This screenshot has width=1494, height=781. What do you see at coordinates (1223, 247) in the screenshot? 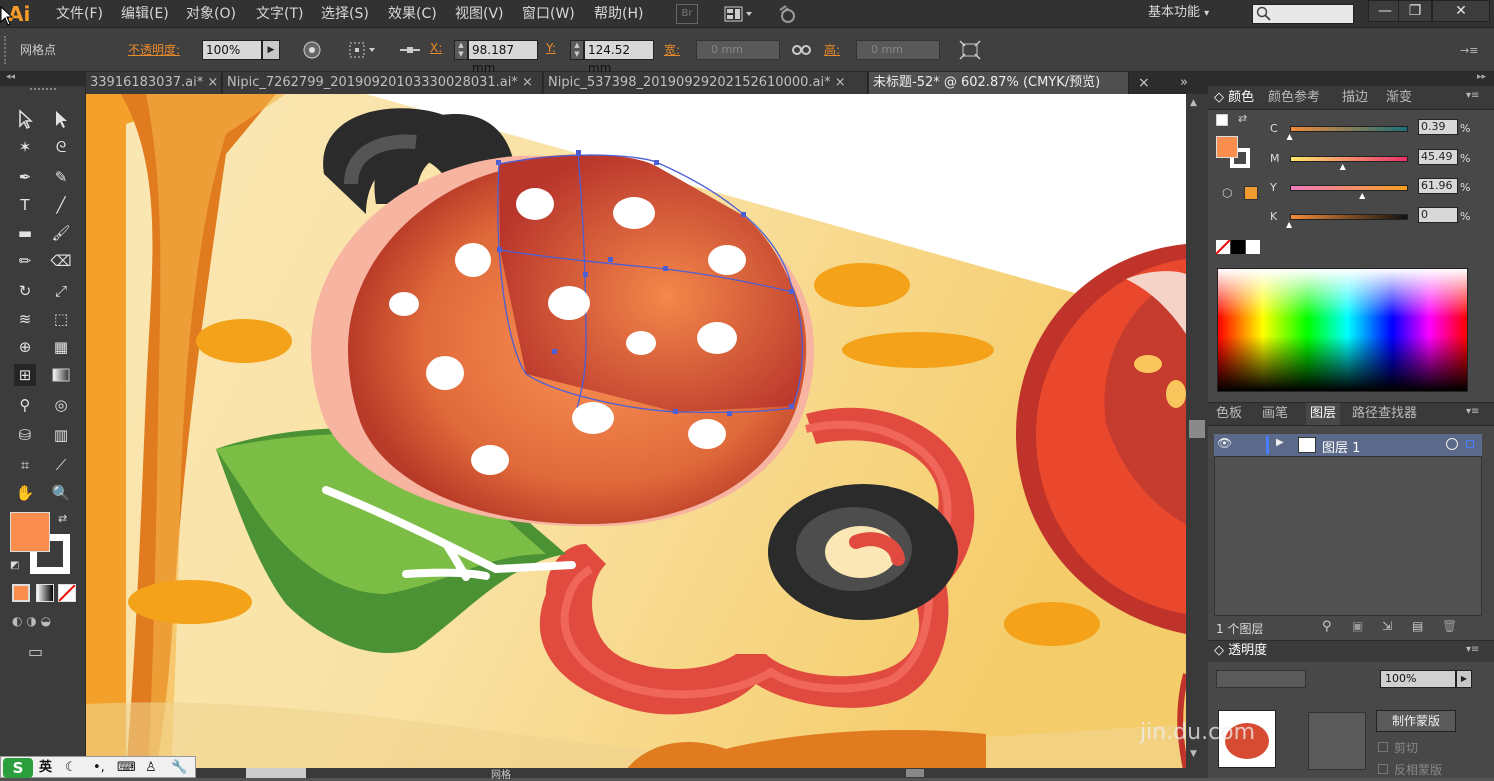
I see `none-swatch` at bounding box center [1223, 247].